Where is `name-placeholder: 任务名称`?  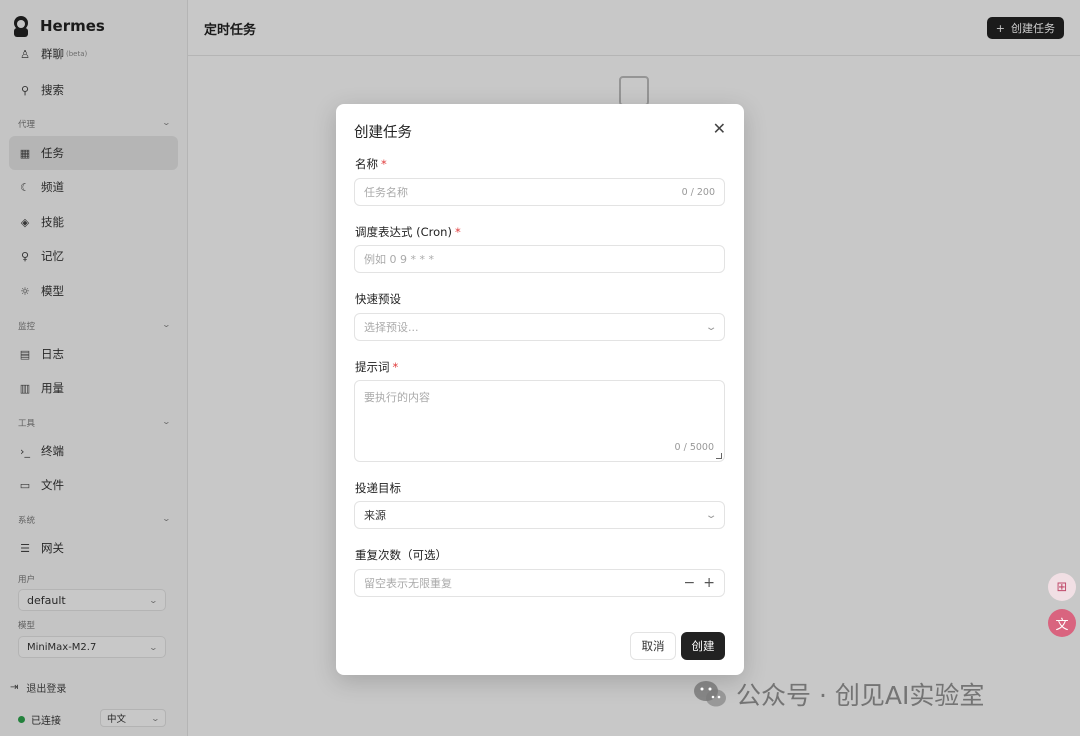 name-placeholder: 任务名称 is located at coordinates (386, 192).